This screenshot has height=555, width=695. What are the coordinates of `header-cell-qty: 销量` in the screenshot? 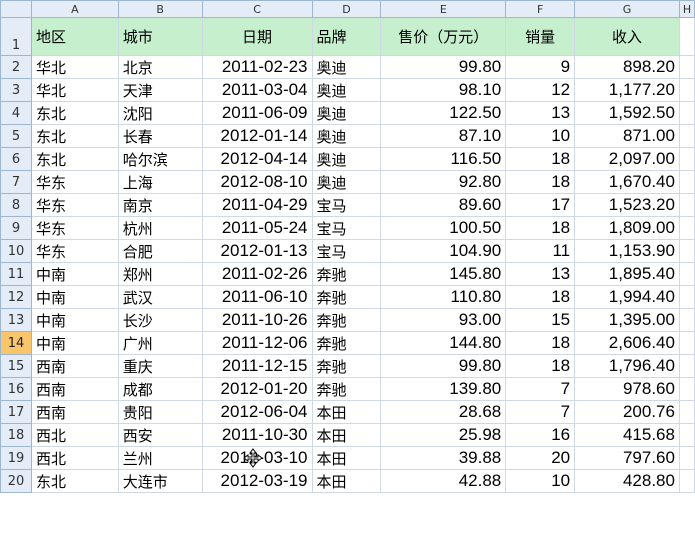 It's located at (540, 36).